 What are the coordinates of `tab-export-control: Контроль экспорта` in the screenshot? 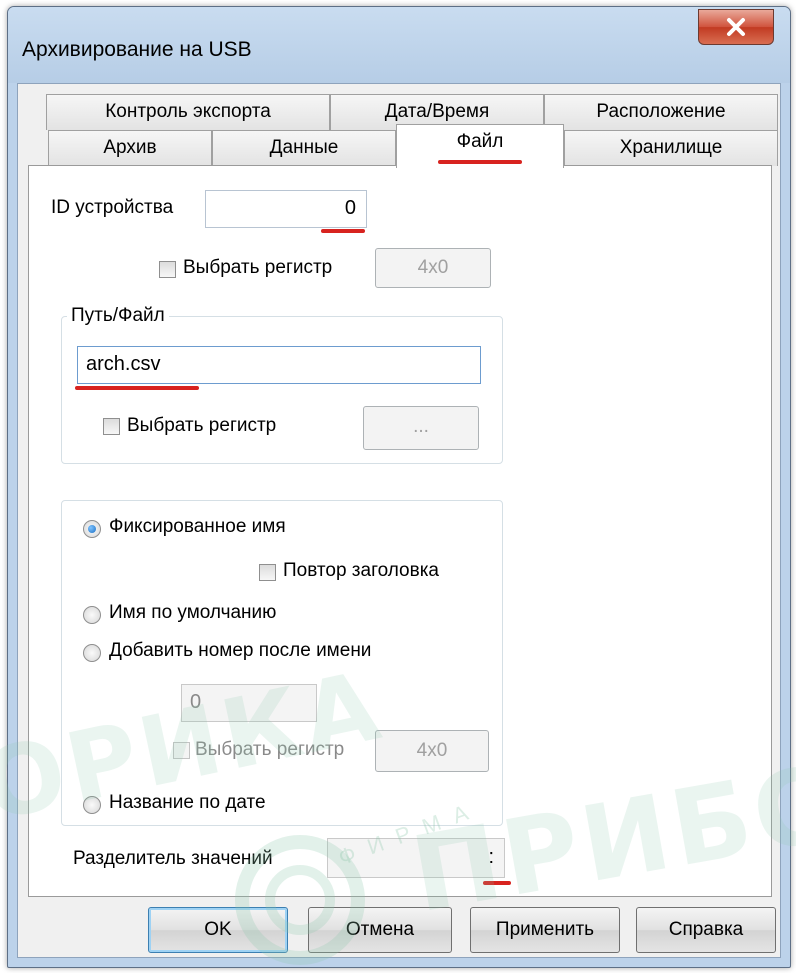 It's located at (188, 112).